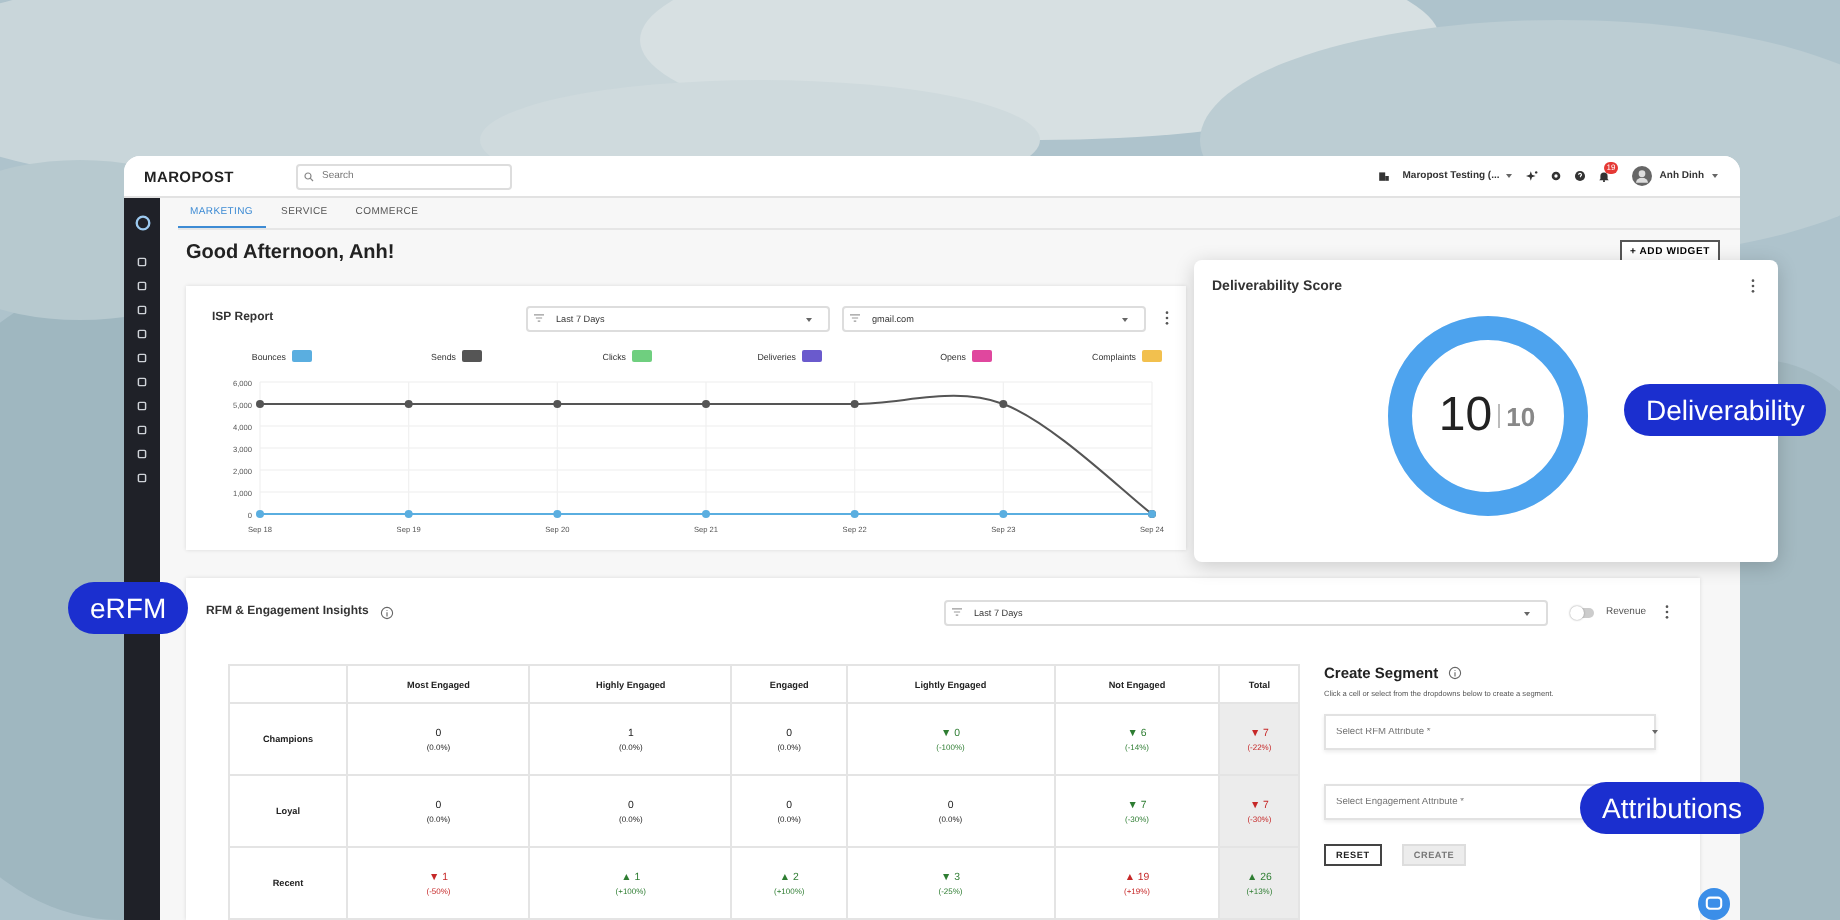 The image size is (1840, 920). I want to click on callout-tooltip: Deliverability, so click(1725, 410).